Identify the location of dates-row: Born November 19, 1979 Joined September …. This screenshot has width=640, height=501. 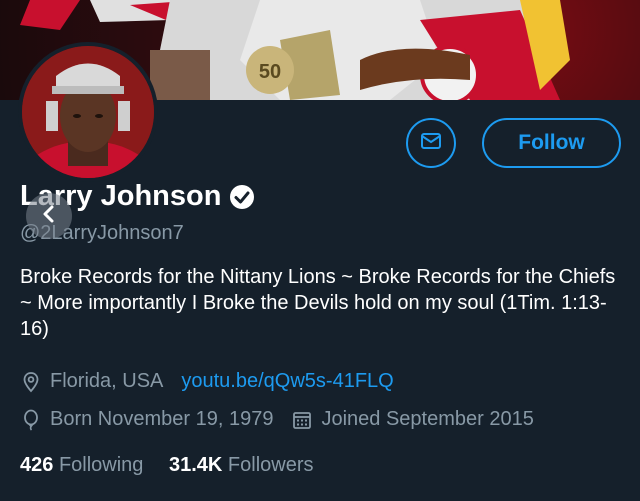
(277, 419).